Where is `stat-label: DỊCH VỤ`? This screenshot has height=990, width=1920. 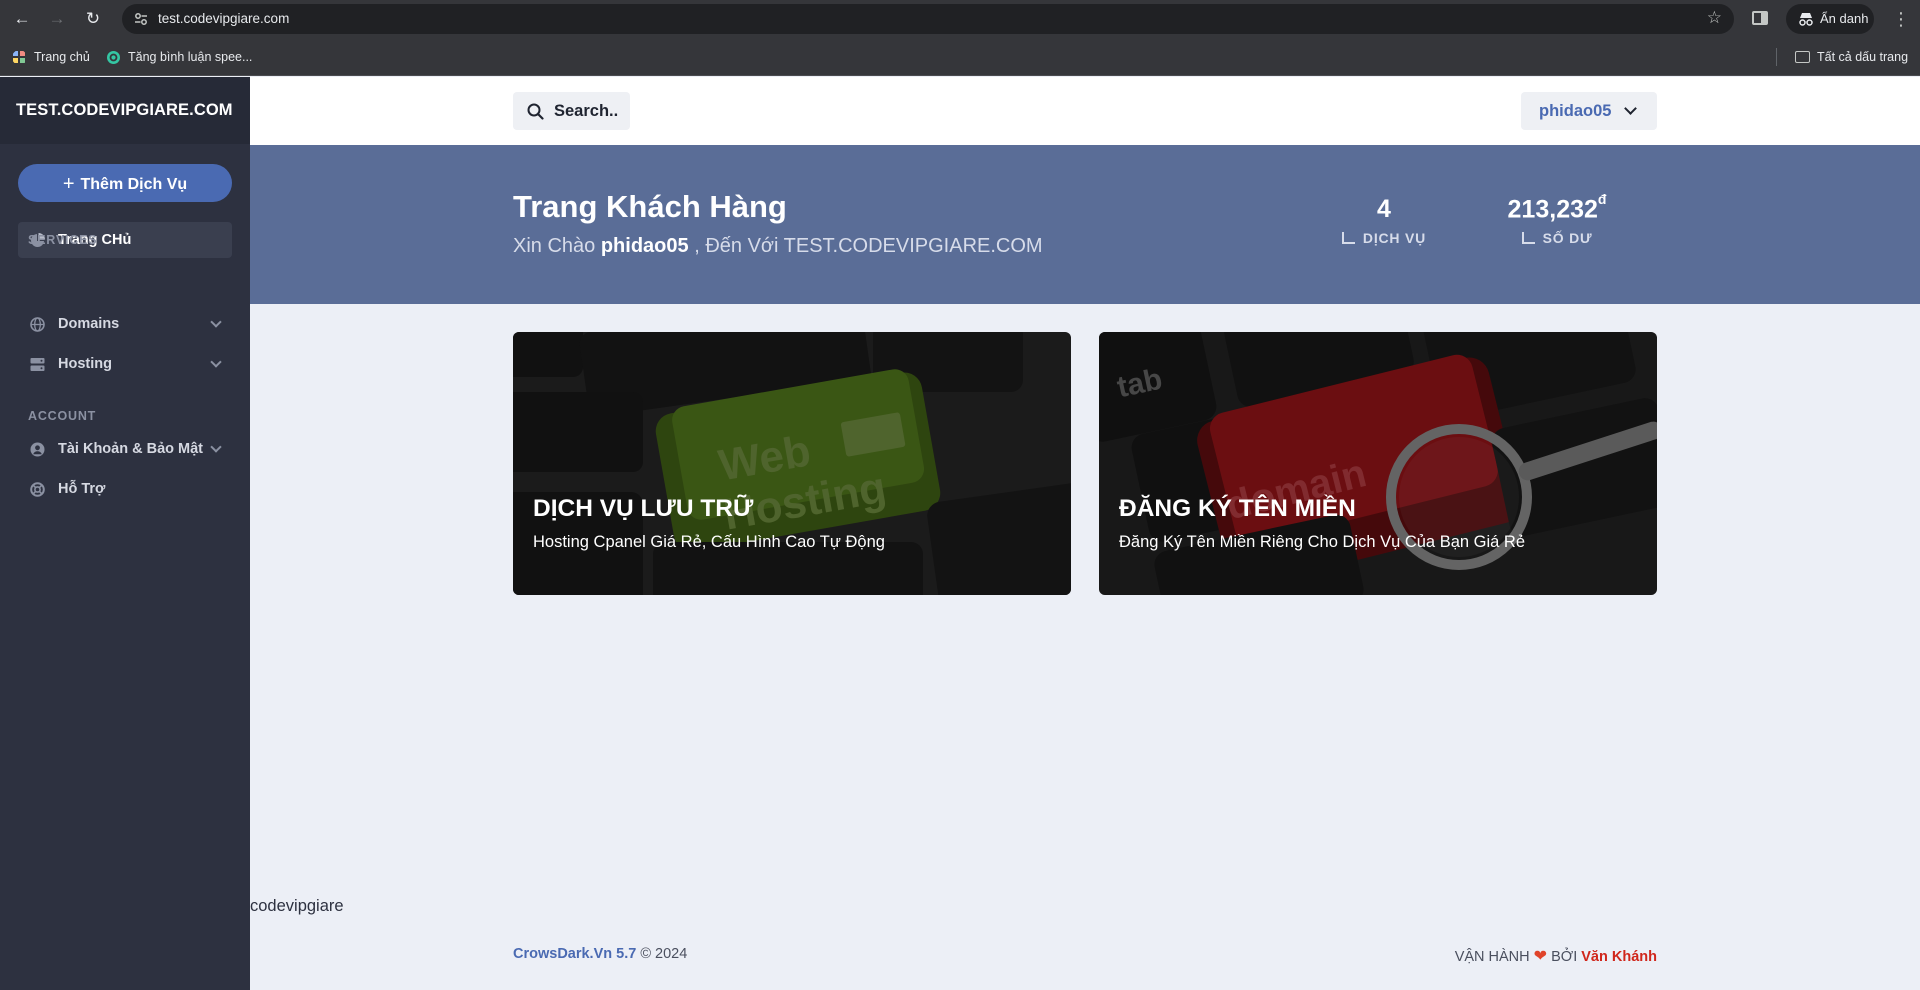
stat-label: DỊCH VỤ is located at coordinates (1384, 238).